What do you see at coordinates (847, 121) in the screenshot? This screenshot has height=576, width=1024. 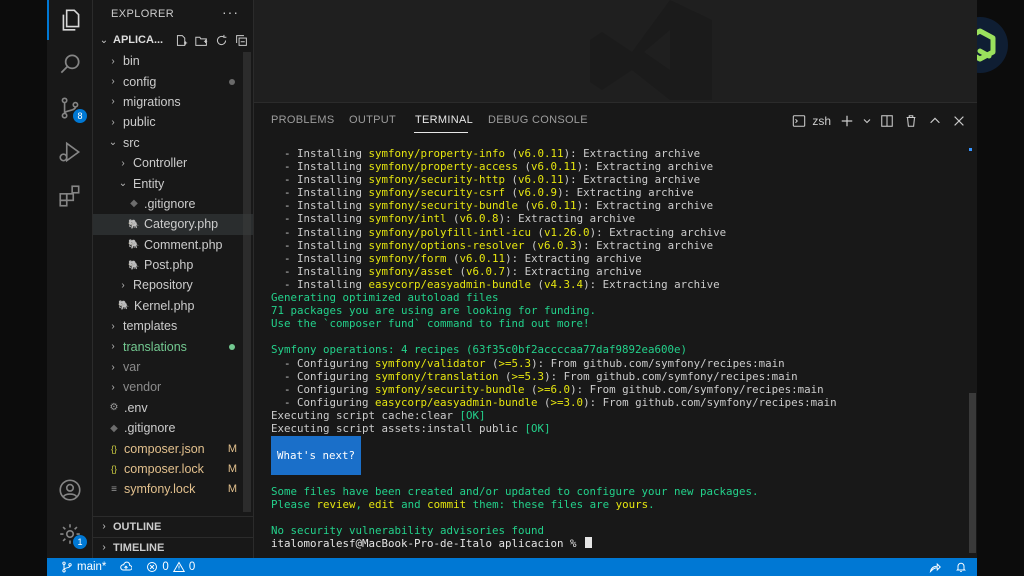 I see `new-terminal-plus-icon` at bounding box center [847, 121].